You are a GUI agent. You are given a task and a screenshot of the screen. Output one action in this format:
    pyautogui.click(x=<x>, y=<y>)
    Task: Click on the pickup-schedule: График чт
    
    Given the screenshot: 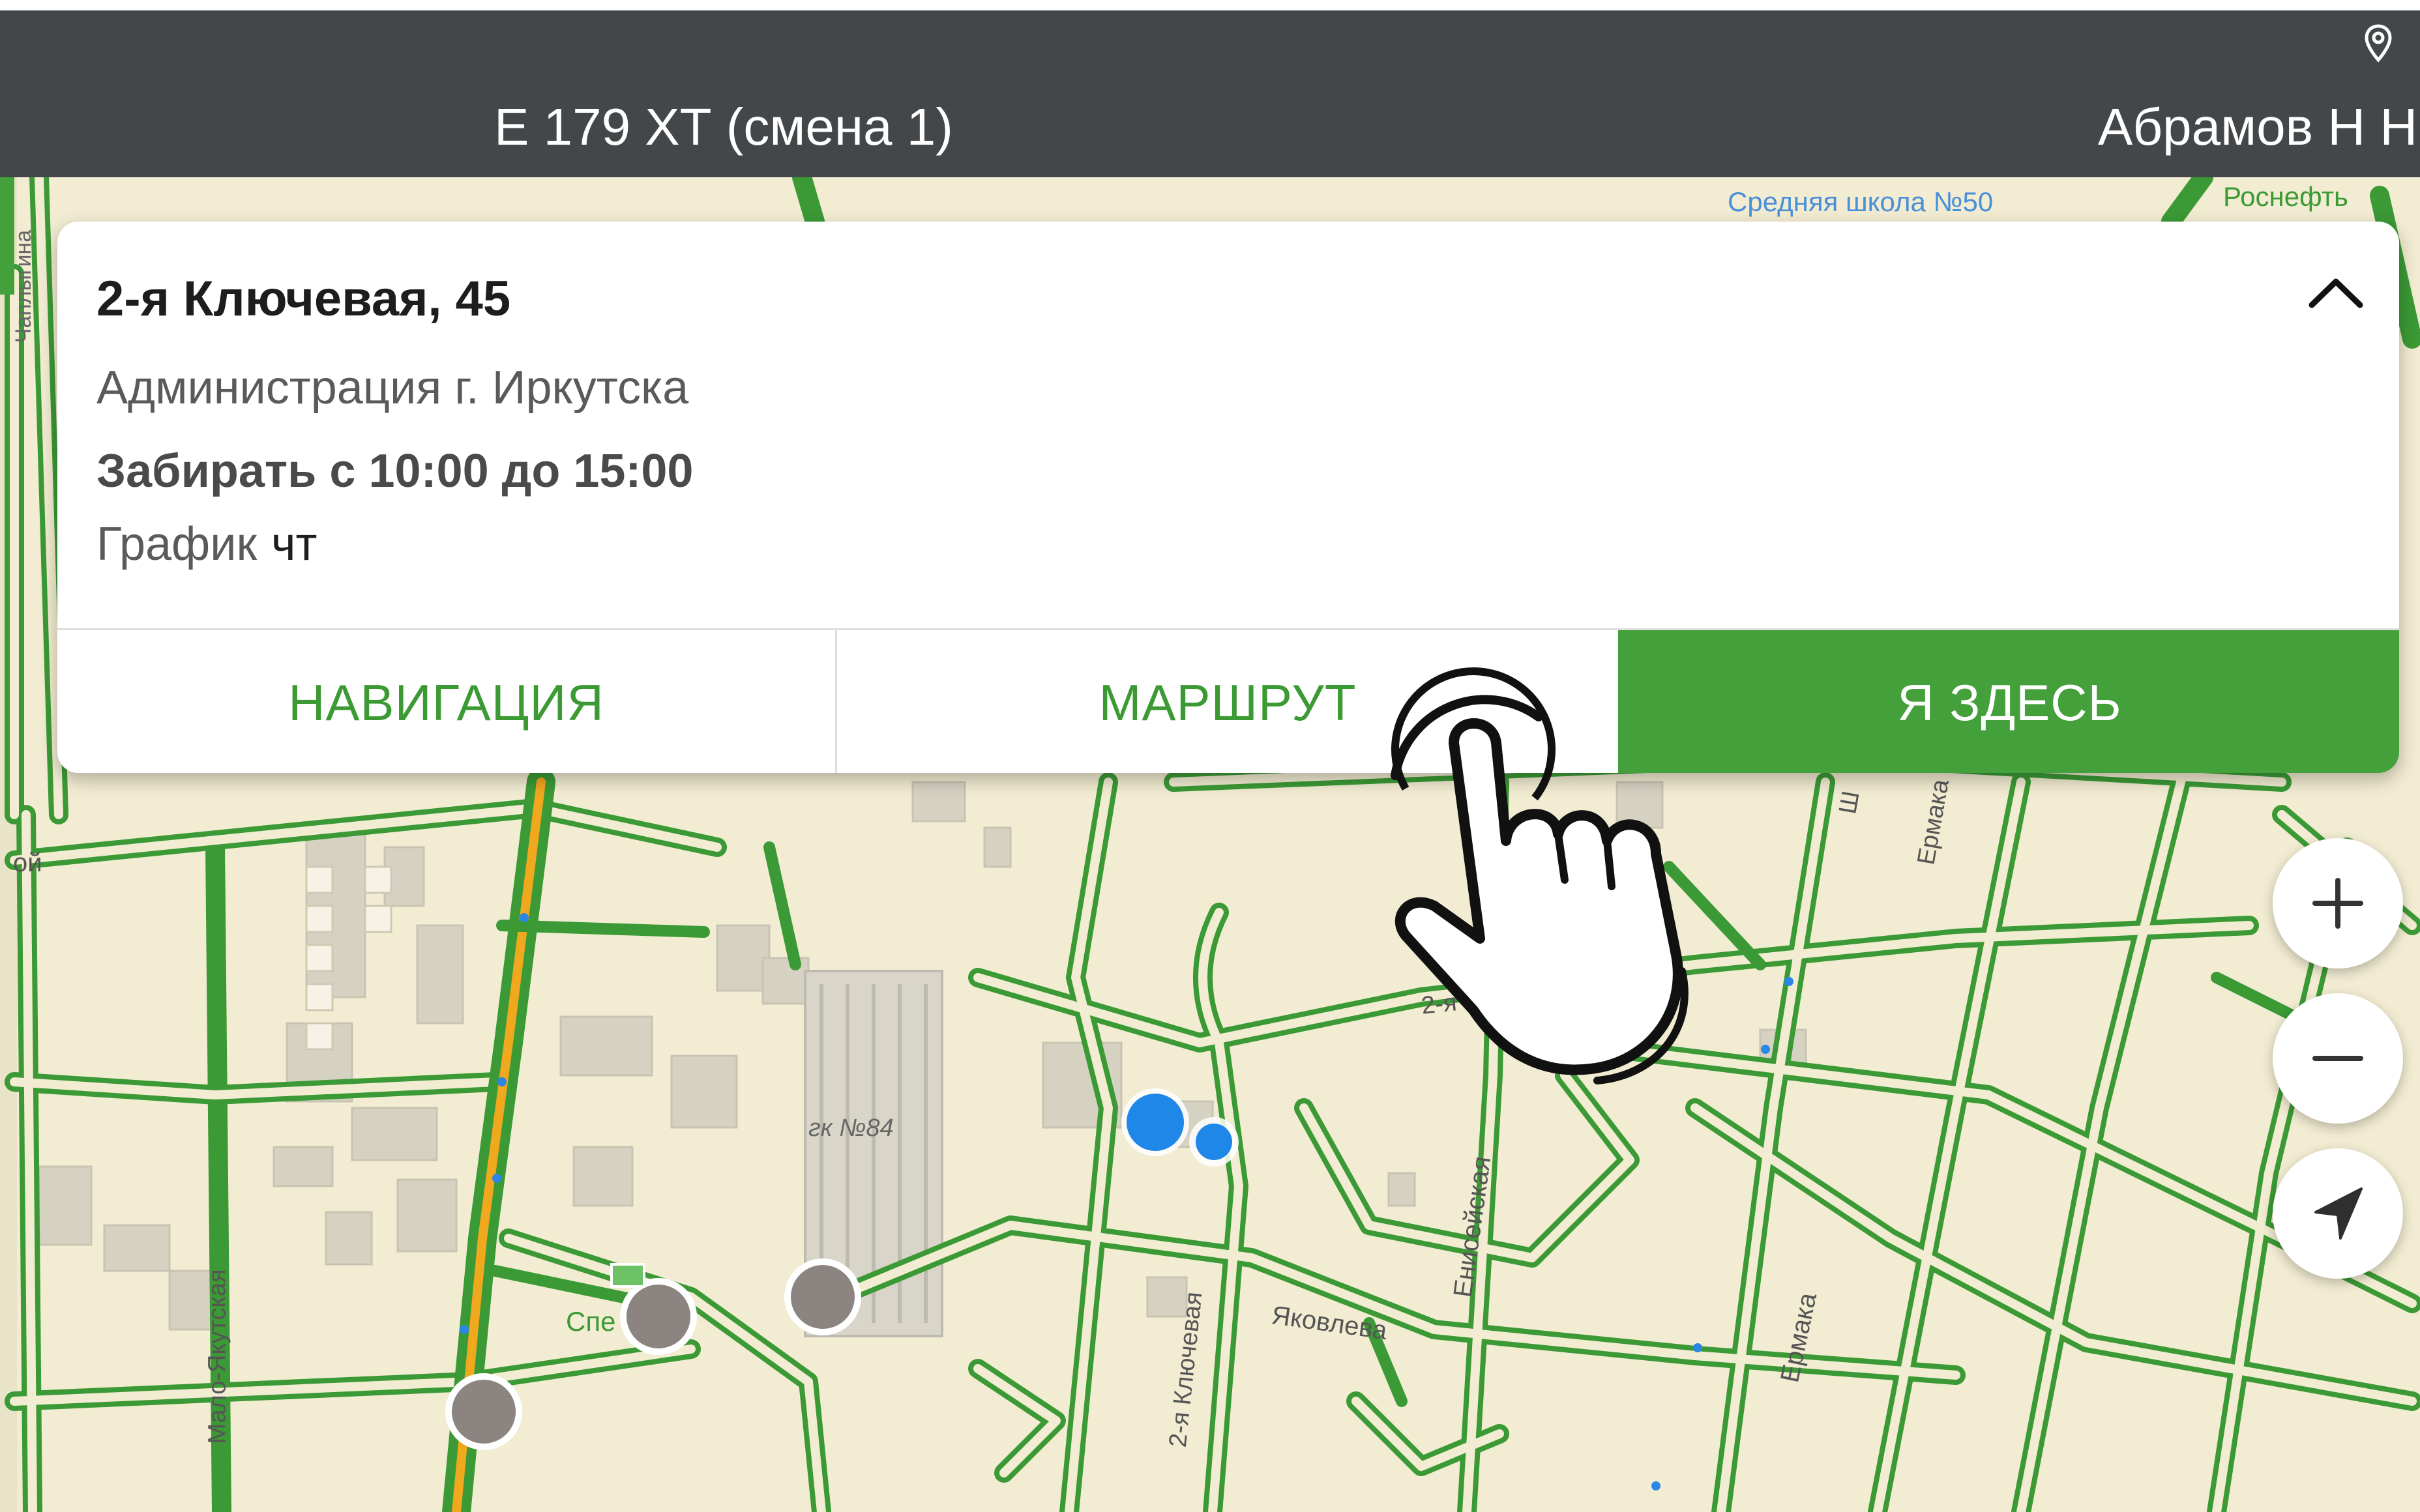 What is the action you would take?
    pyautogui.click(x=207, y=544)
    